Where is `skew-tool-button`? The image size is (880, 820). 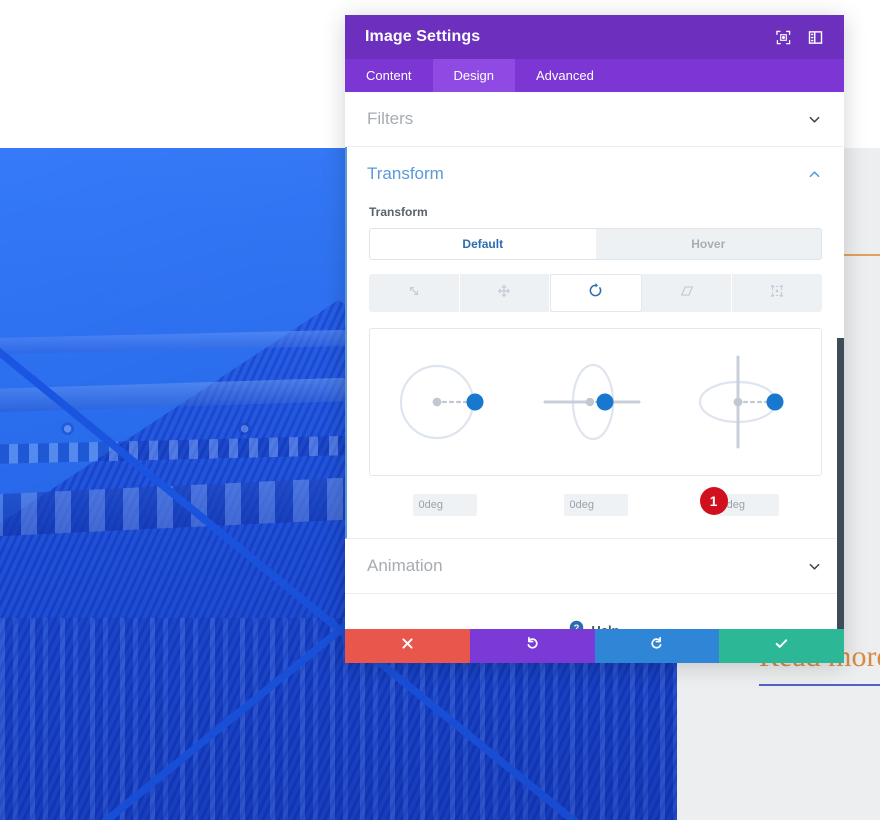
skew-tool-button is located at coordinates (687, 293).